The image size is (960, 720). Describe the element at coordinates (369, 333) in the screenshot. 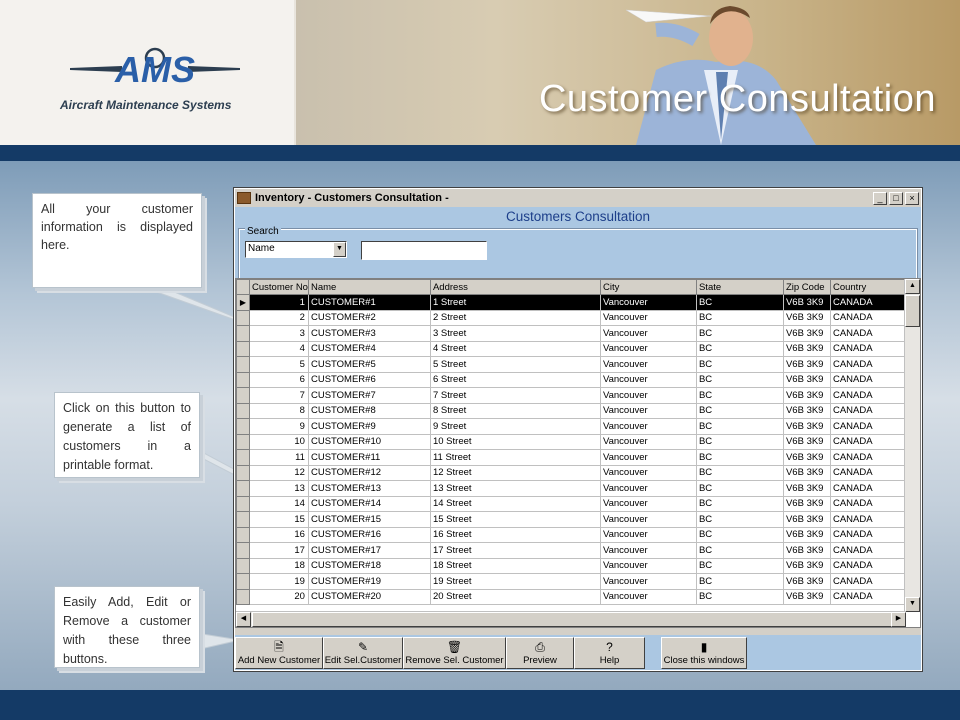

I see `table-cell: CUSTOMER#3` at that location.